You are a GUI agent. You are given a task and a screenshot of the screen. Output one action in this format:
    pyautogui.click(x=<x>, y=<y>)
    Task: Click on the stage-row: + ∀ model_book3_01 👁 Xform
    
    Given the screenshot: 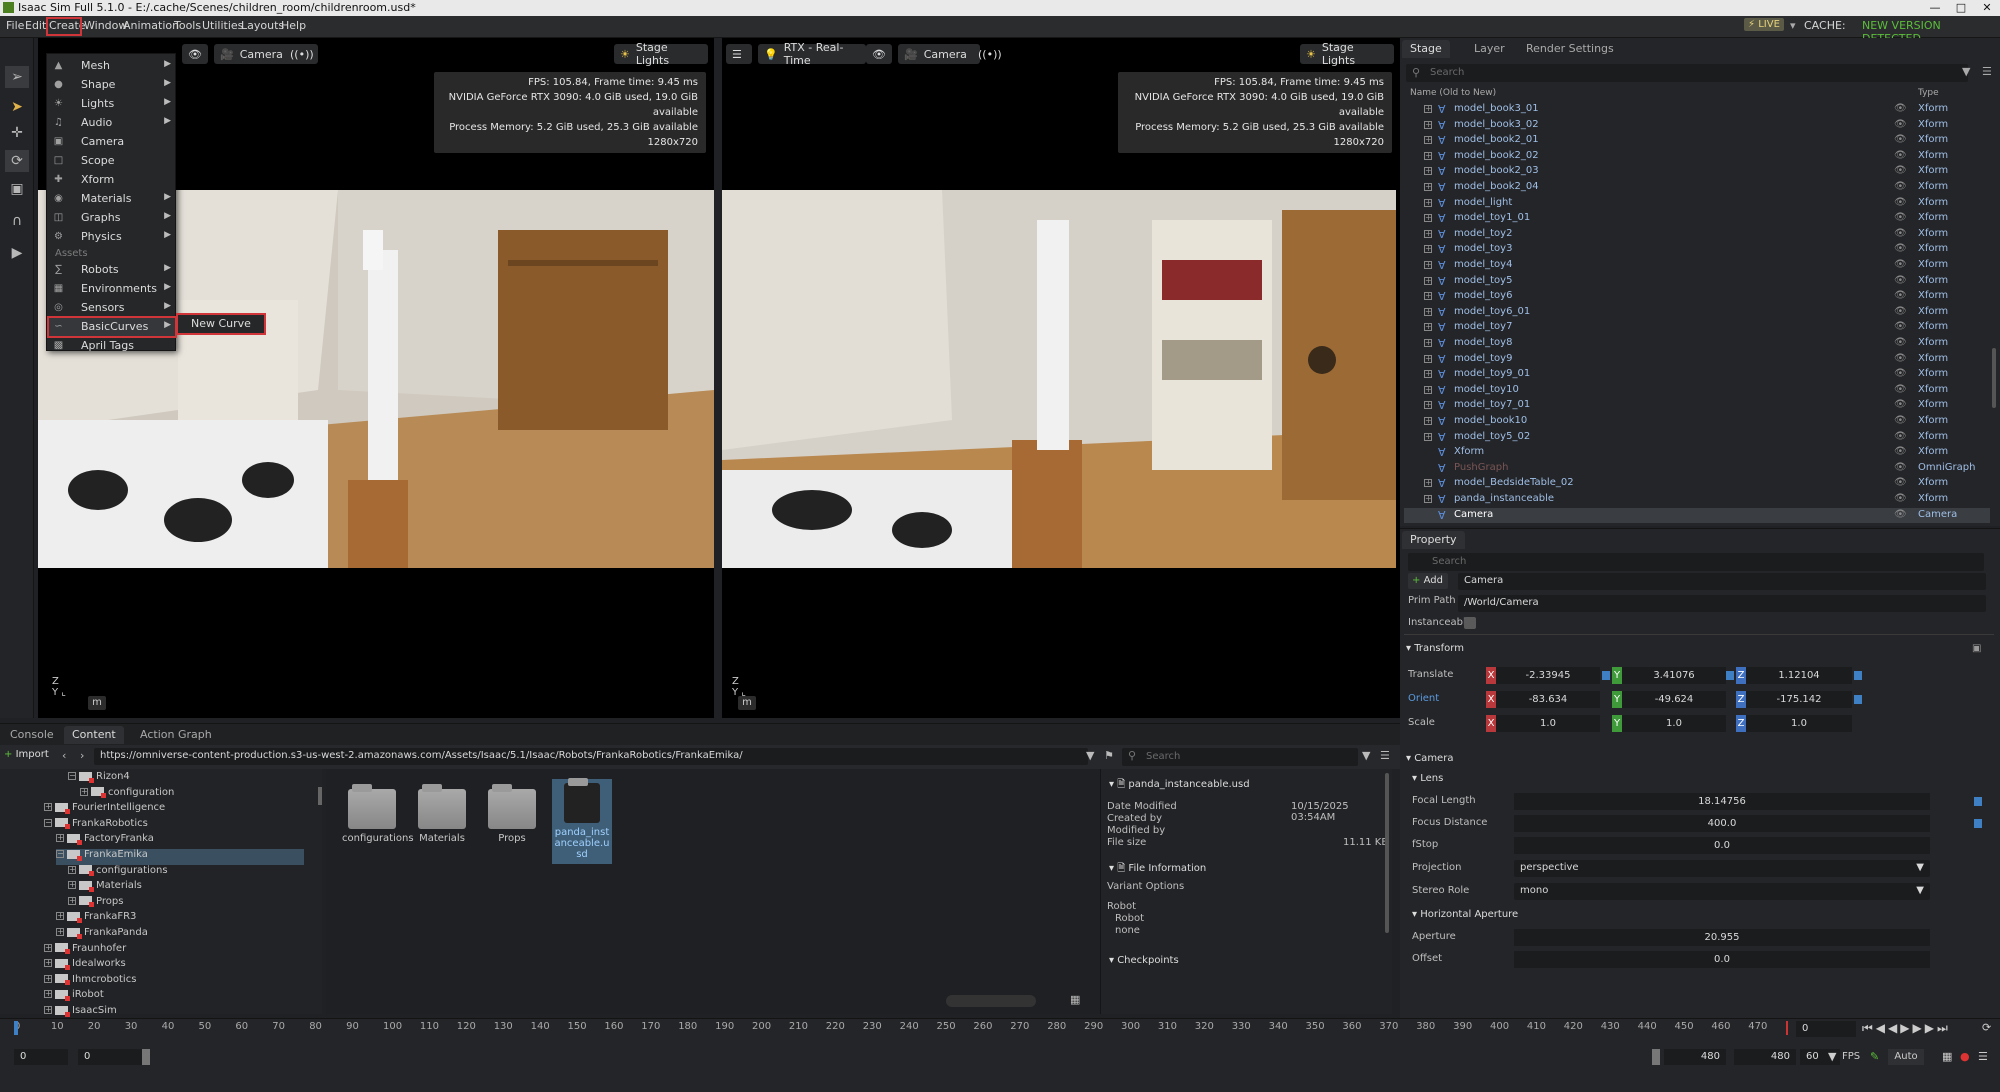 What is the action you would take?
    pyautogui.click(x=1697, y=110)
    